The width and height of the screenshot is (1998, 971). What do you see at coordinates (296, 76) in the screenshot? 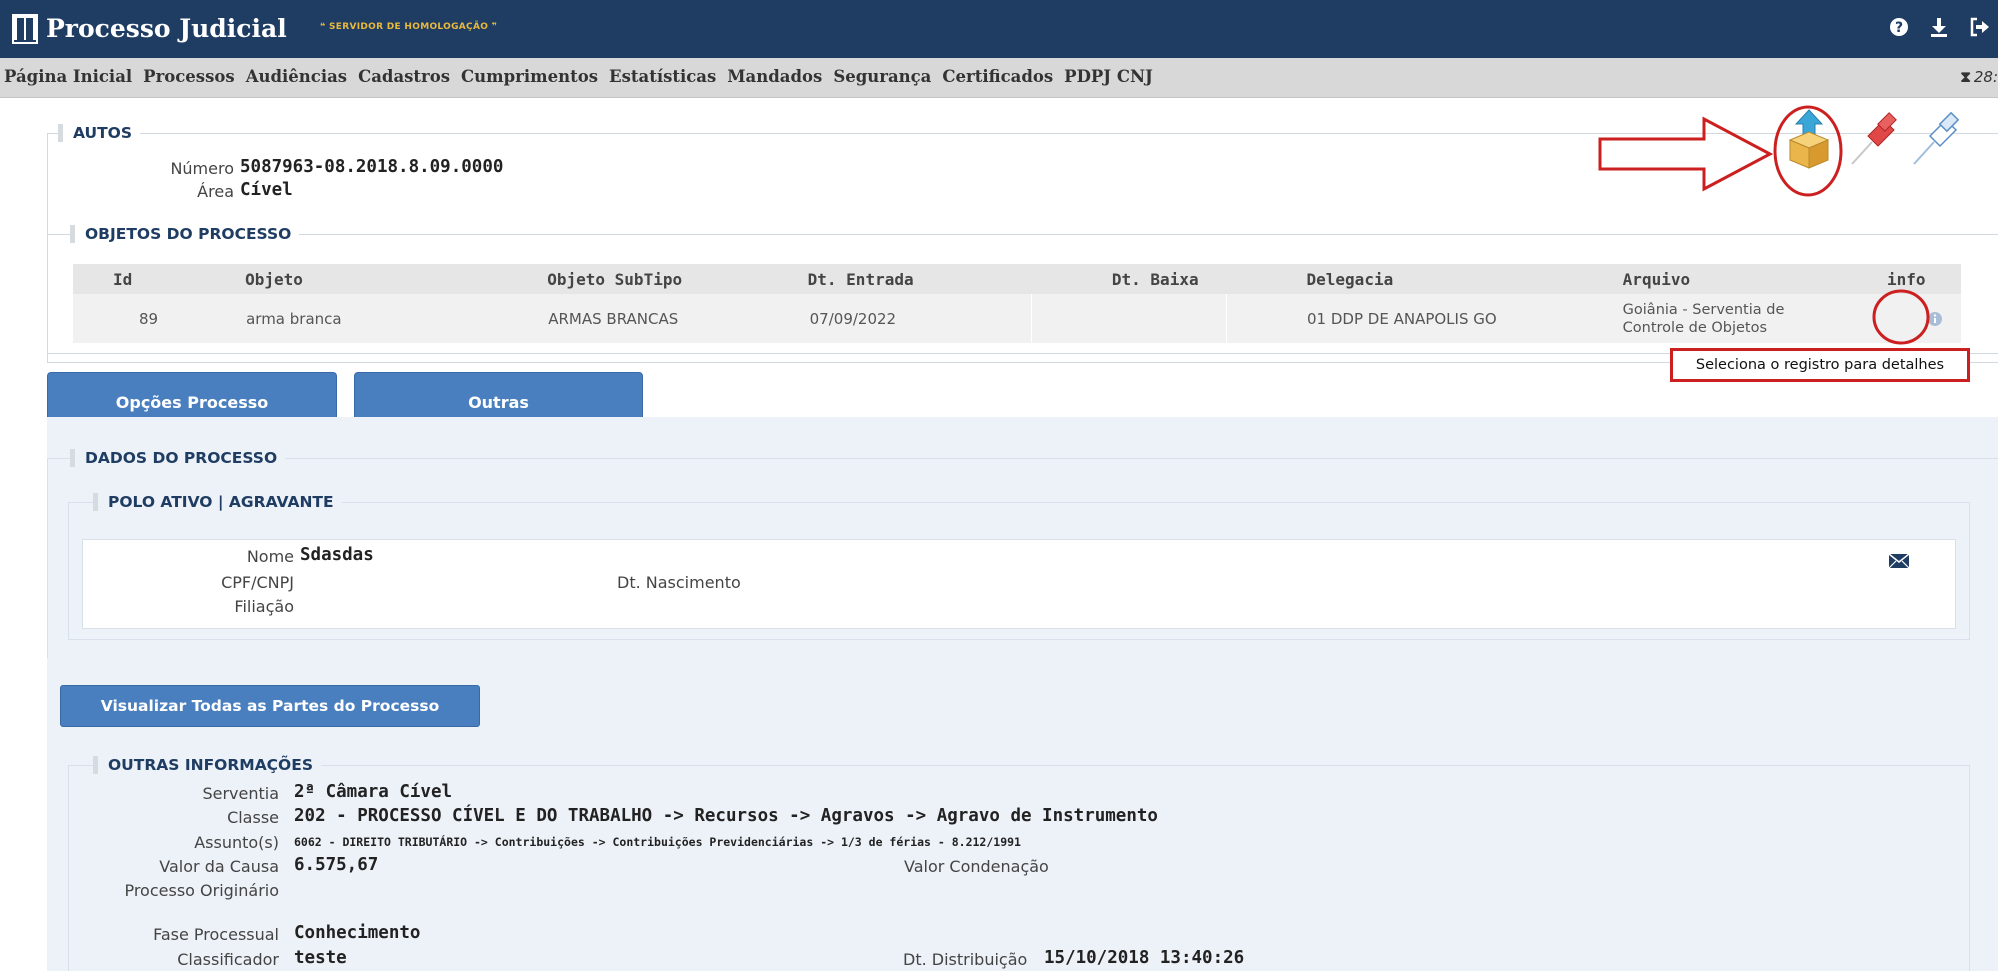
I see `menu-item-audiencias: Audiências` at bounding box center [296, 76].